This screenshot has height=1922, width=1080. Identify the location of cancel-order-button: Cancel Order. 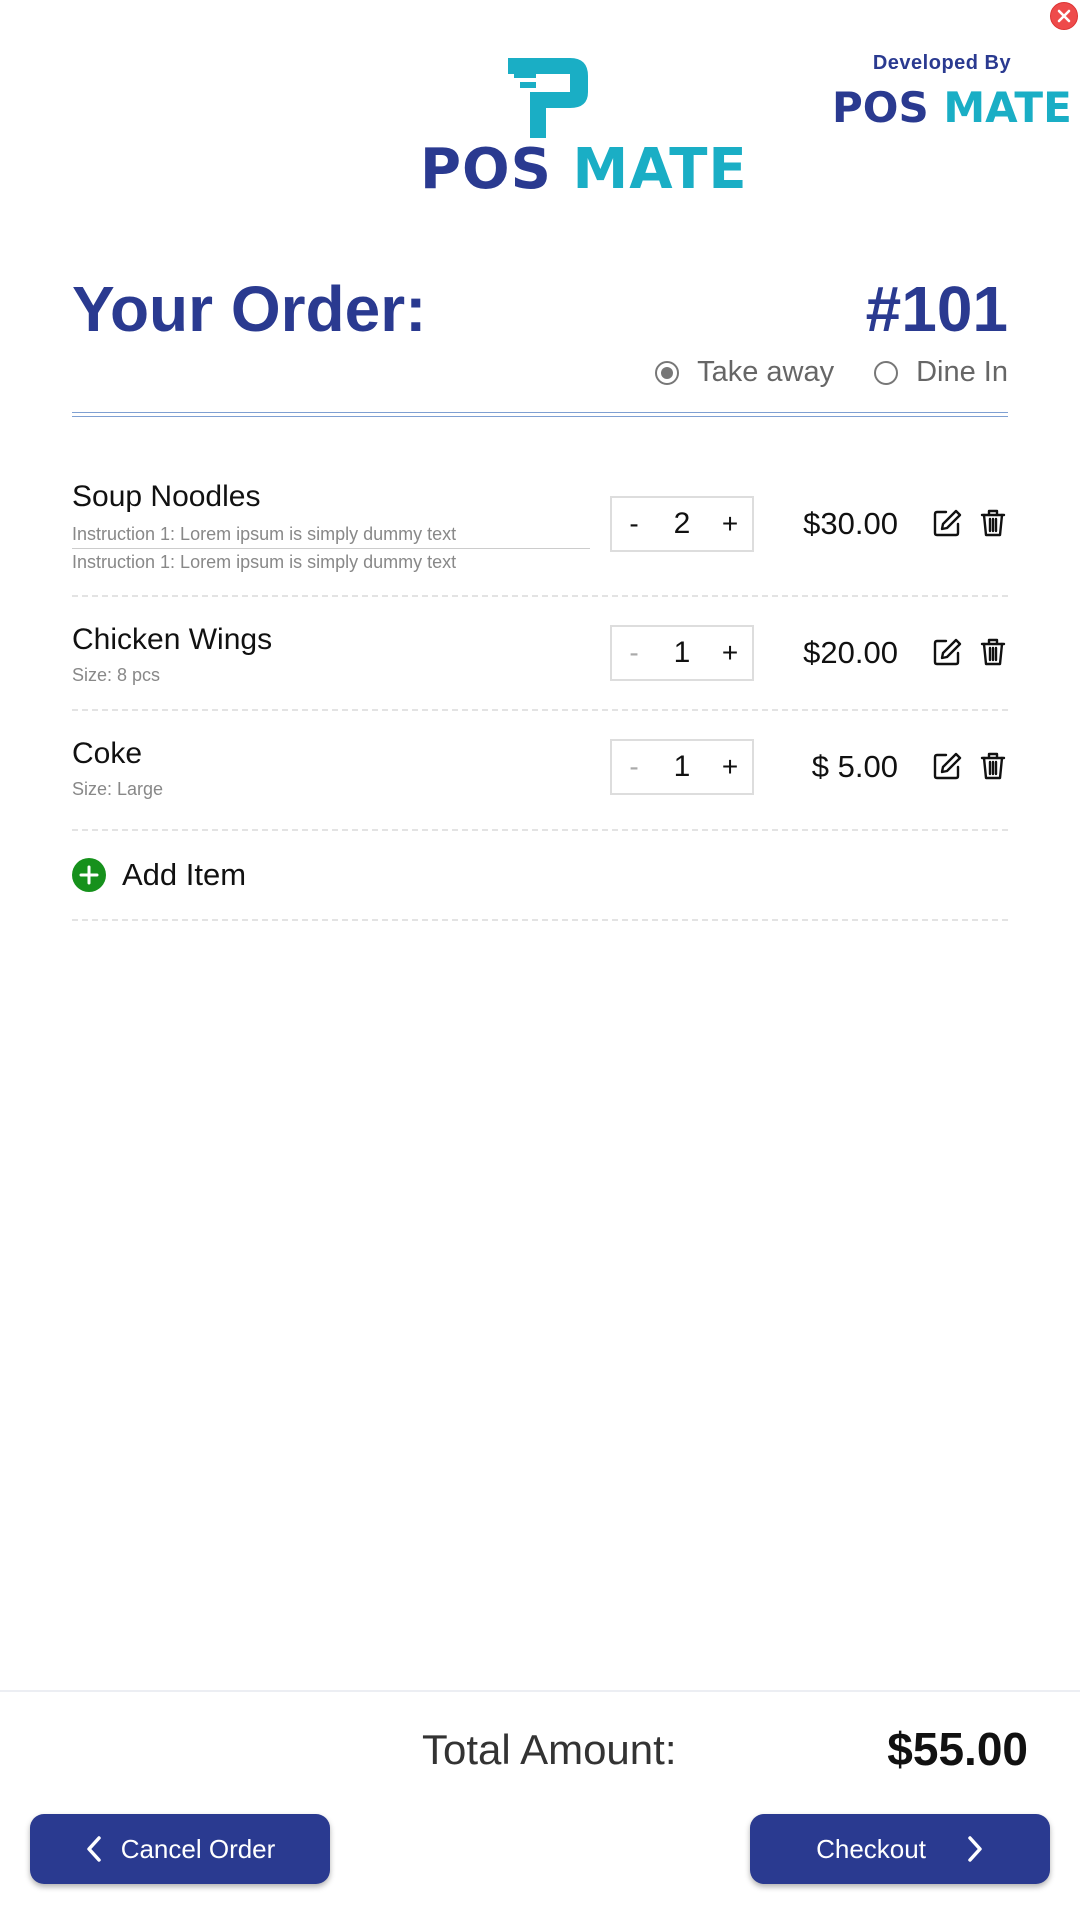
(180, 1849).